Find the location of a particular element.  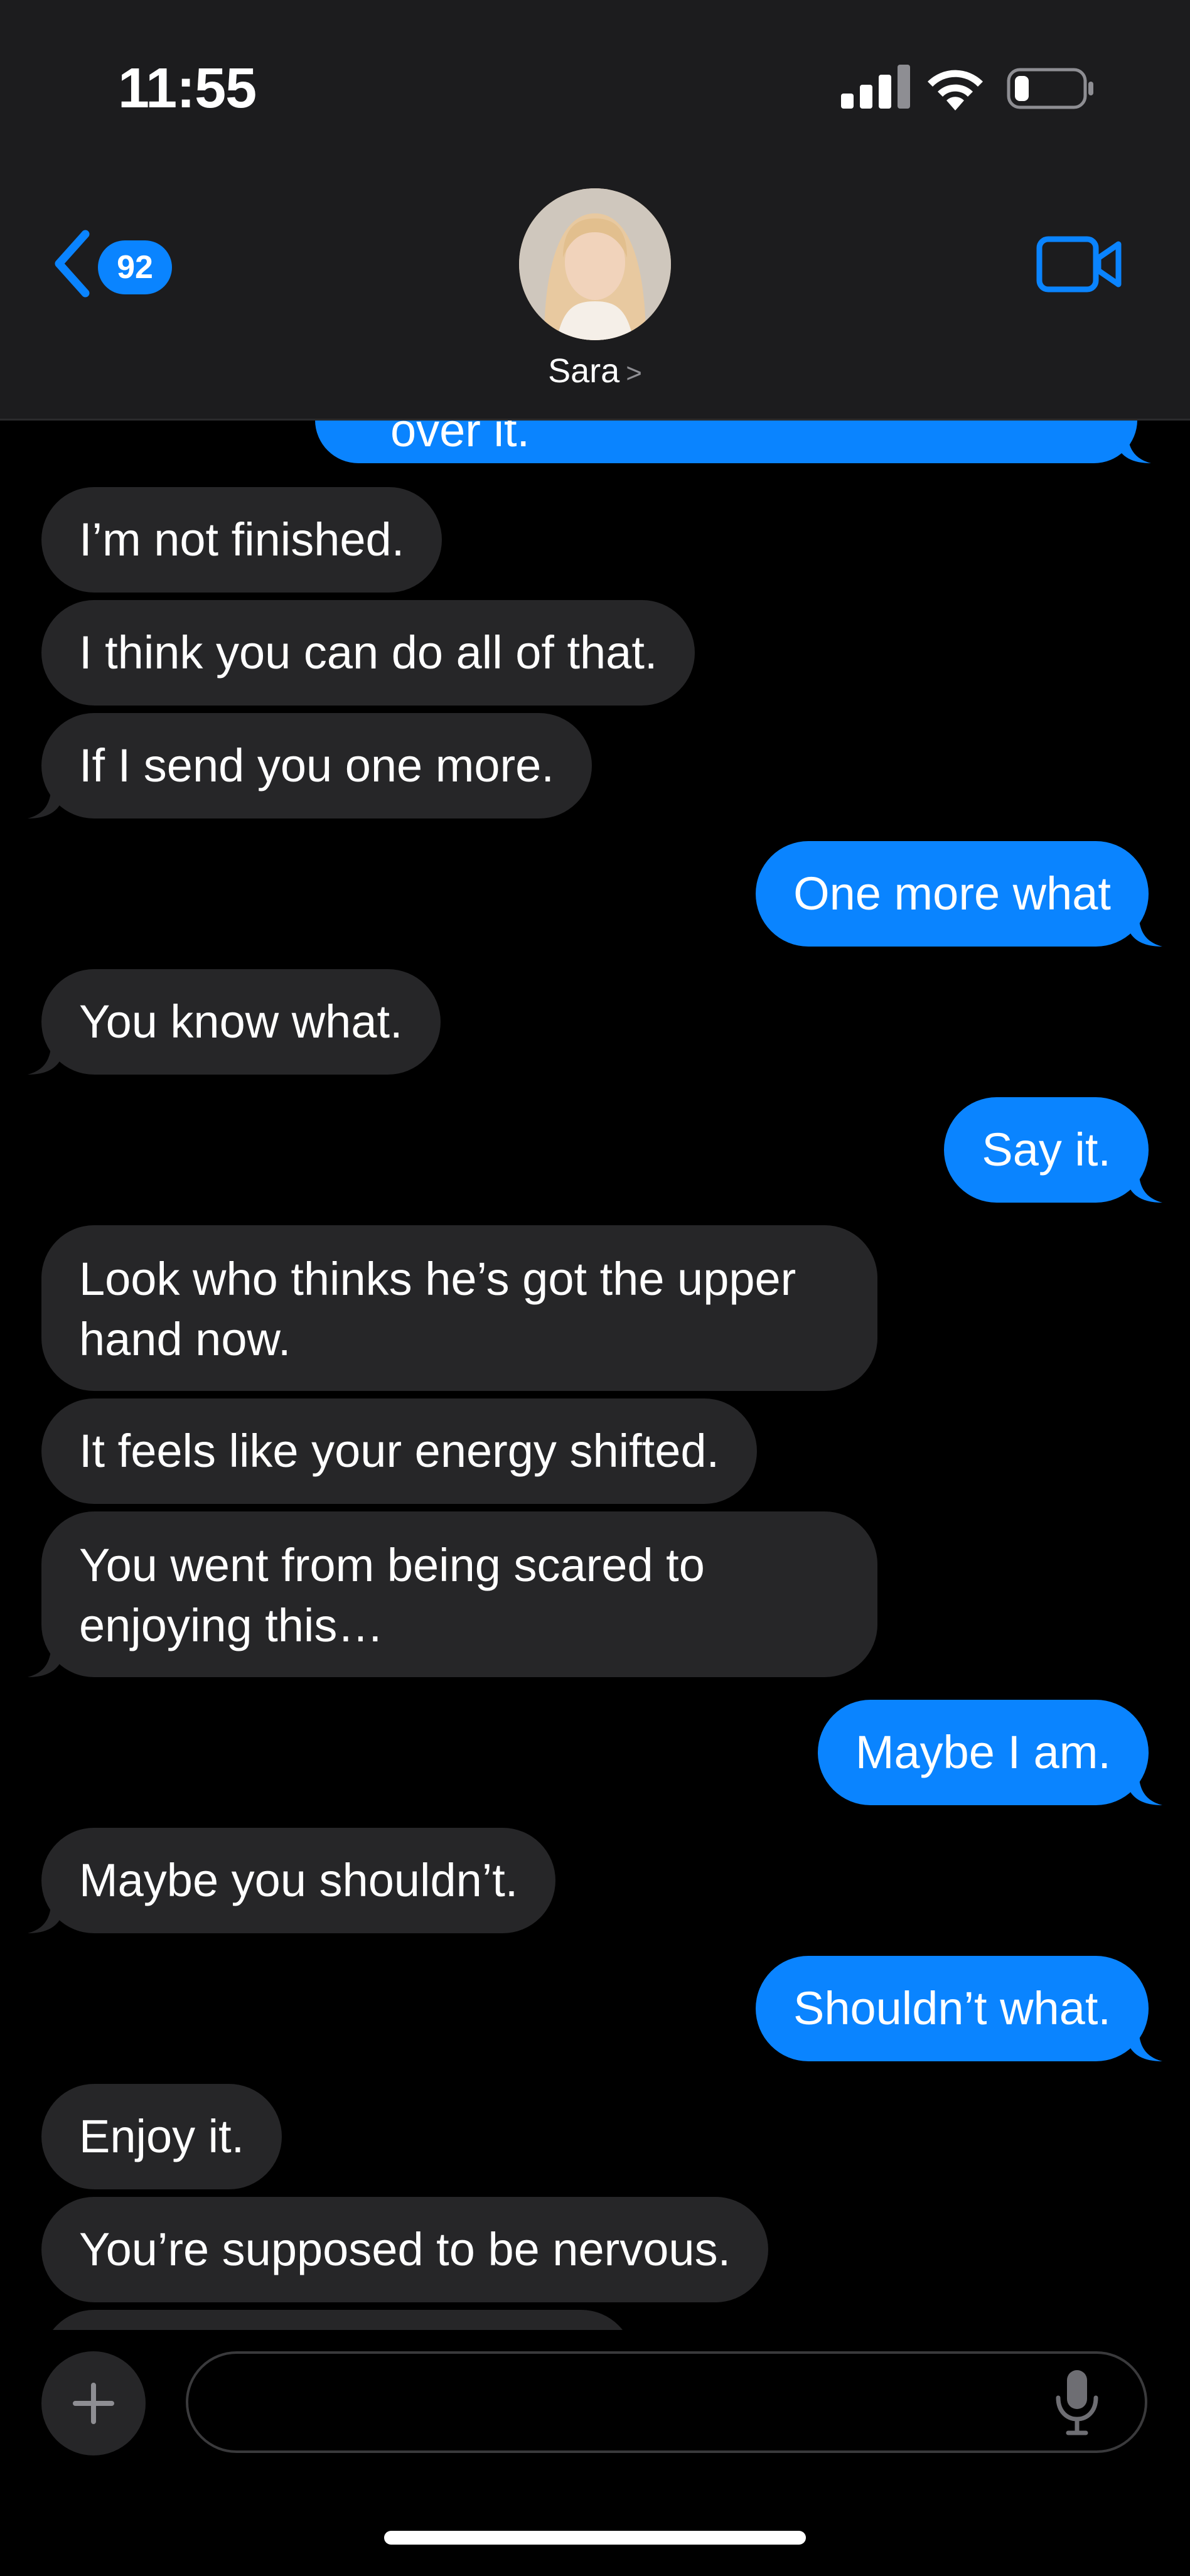

message-text: I’m not finished. is located at coordinates (242, 539).